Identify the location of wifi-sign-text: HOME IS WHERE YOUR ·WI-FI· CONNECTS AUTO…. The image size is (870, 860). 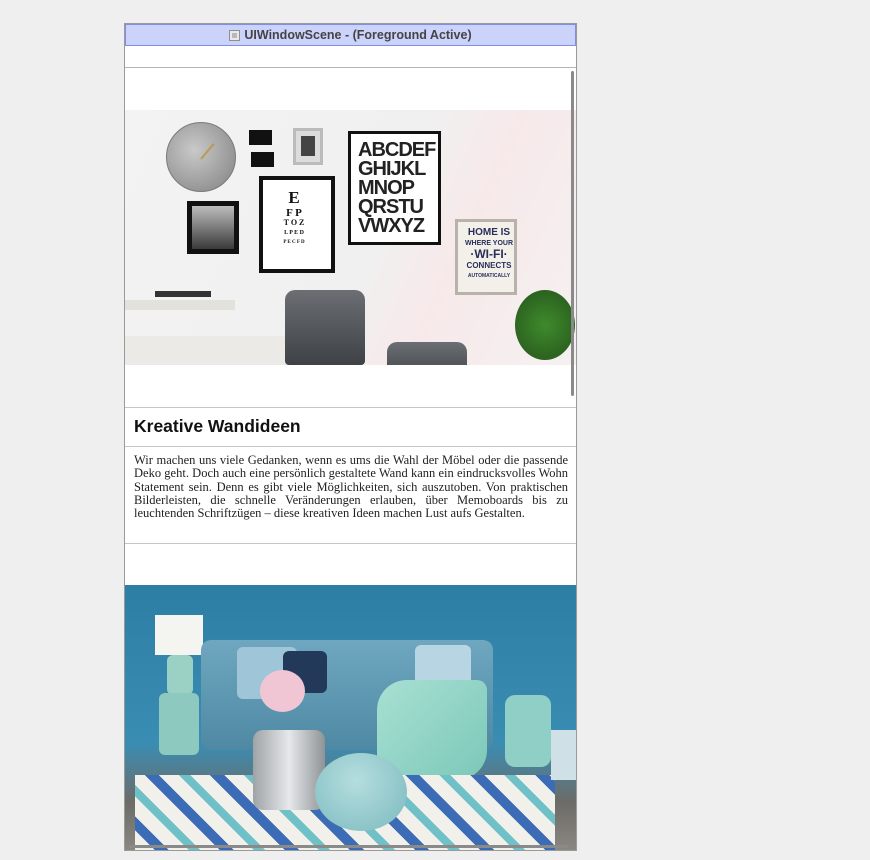
(489, 253).